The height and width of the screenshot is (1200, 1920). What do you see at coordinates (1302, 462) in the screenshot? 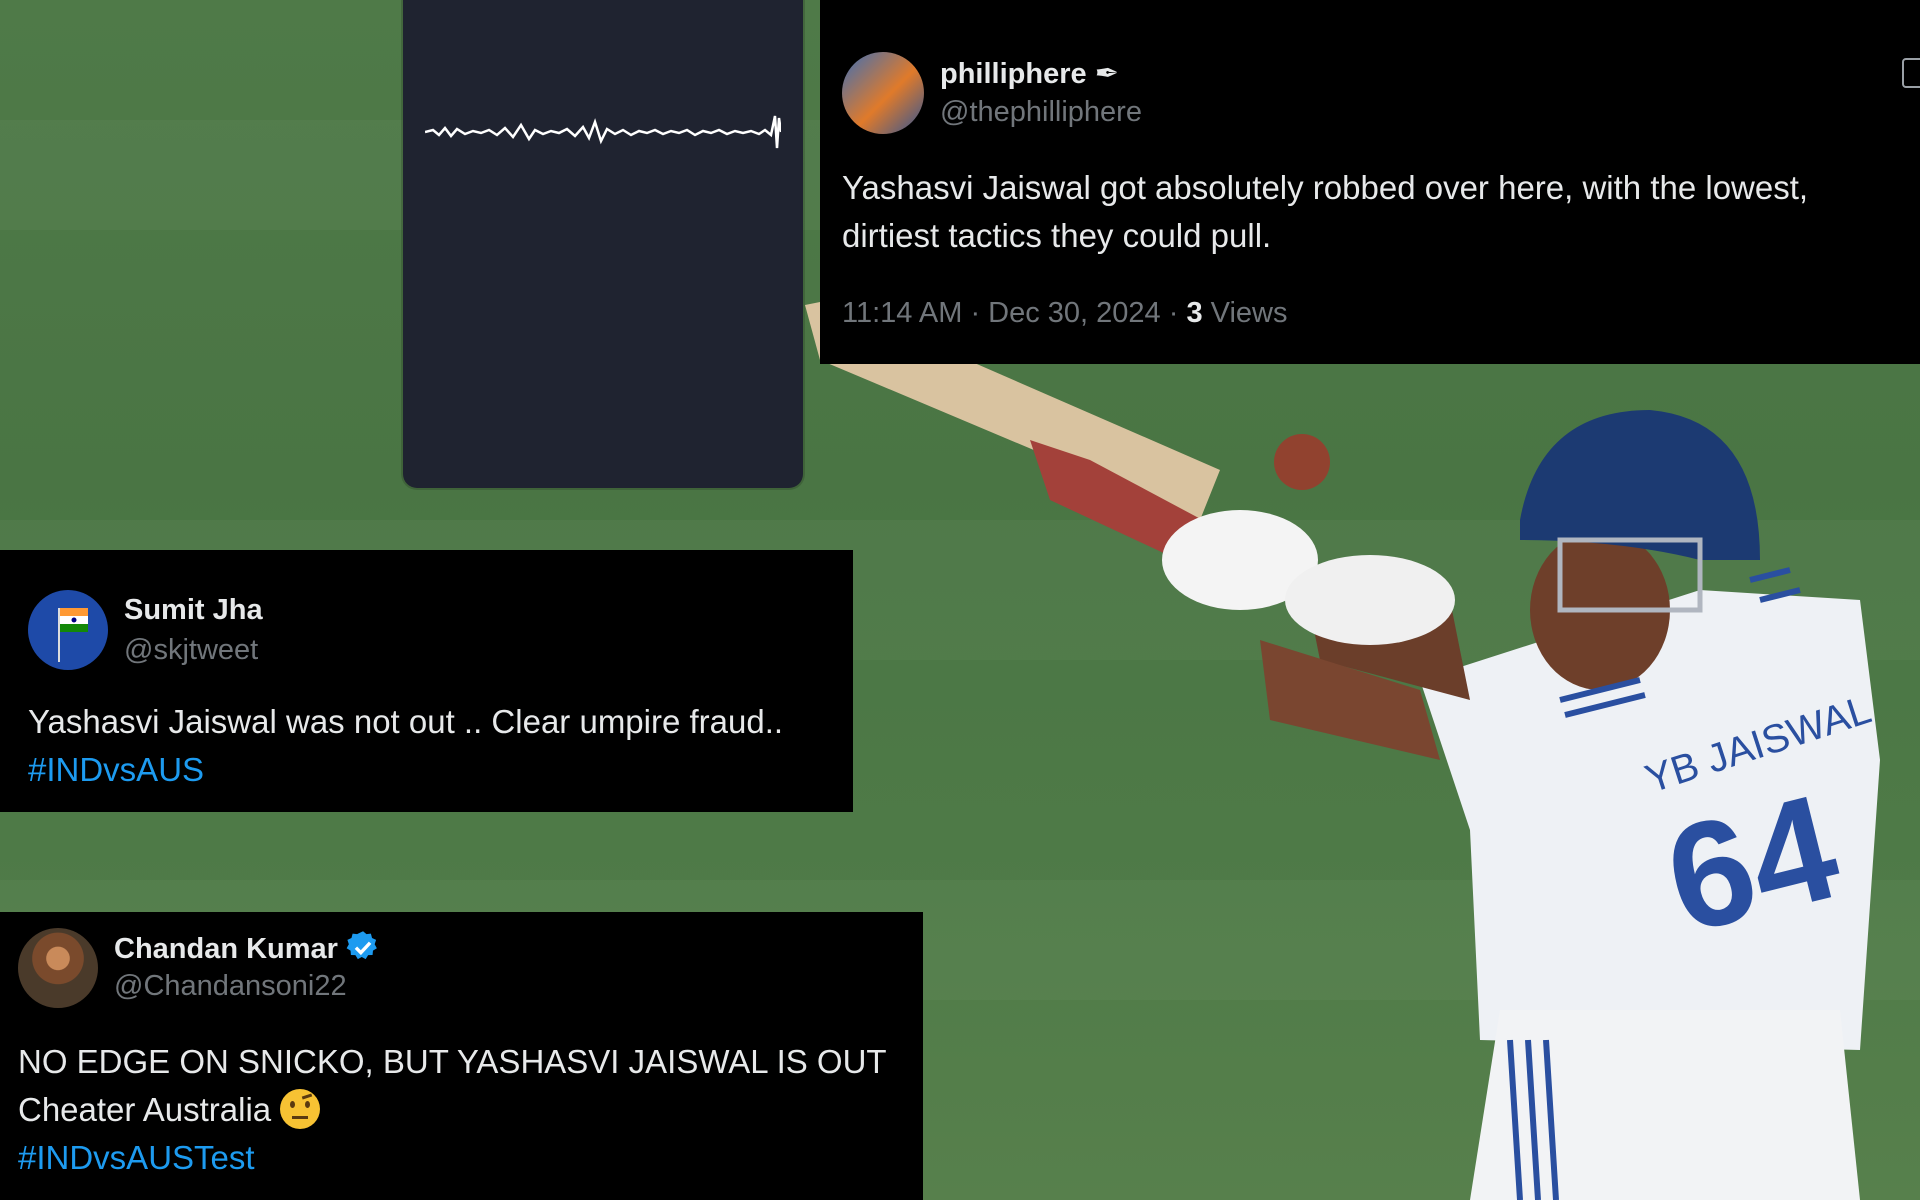
I see `cricket-ball` at bounding box center [1302, 462].